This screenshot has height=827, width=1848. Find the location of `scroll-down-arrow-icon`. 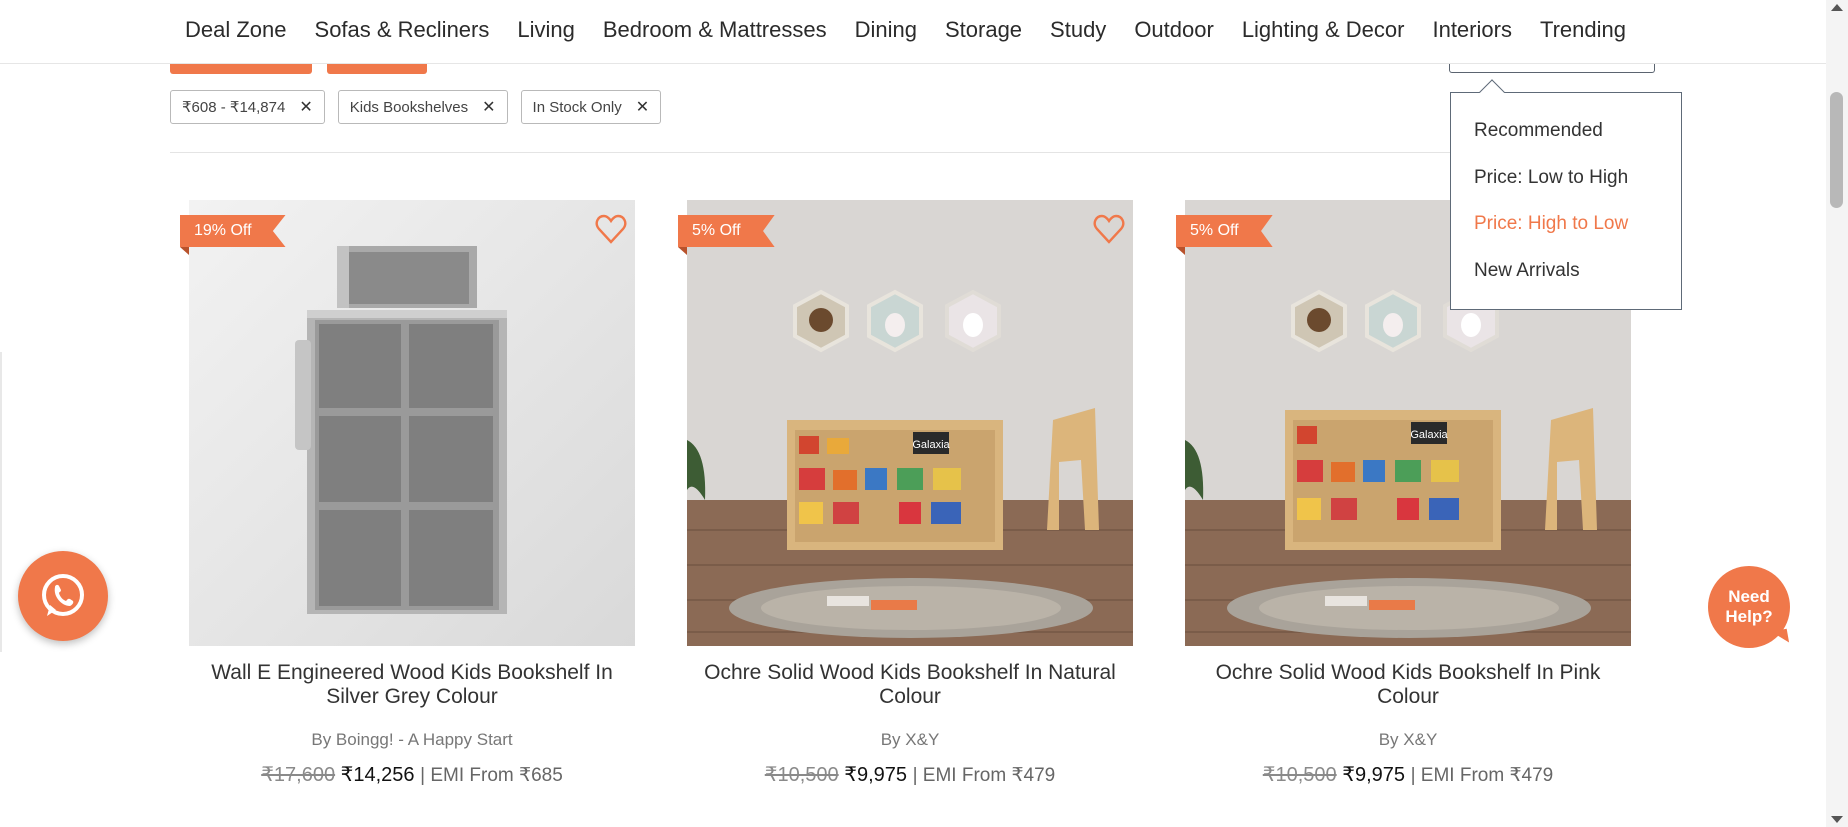

scroll-down-arrow-icon is located at coordinates (1837, 819).